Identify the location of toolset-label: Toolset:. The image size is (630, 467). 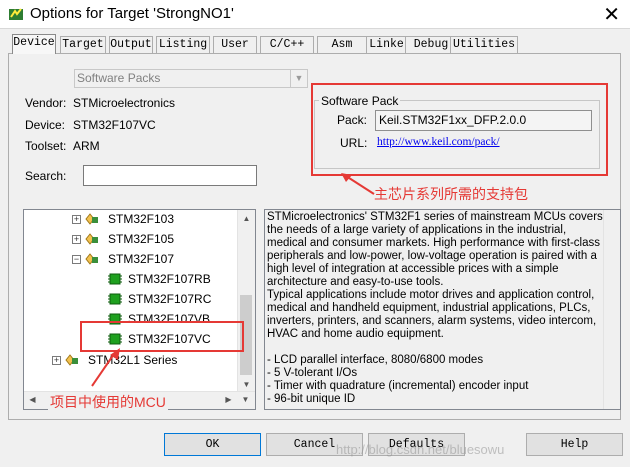
(46, 146).